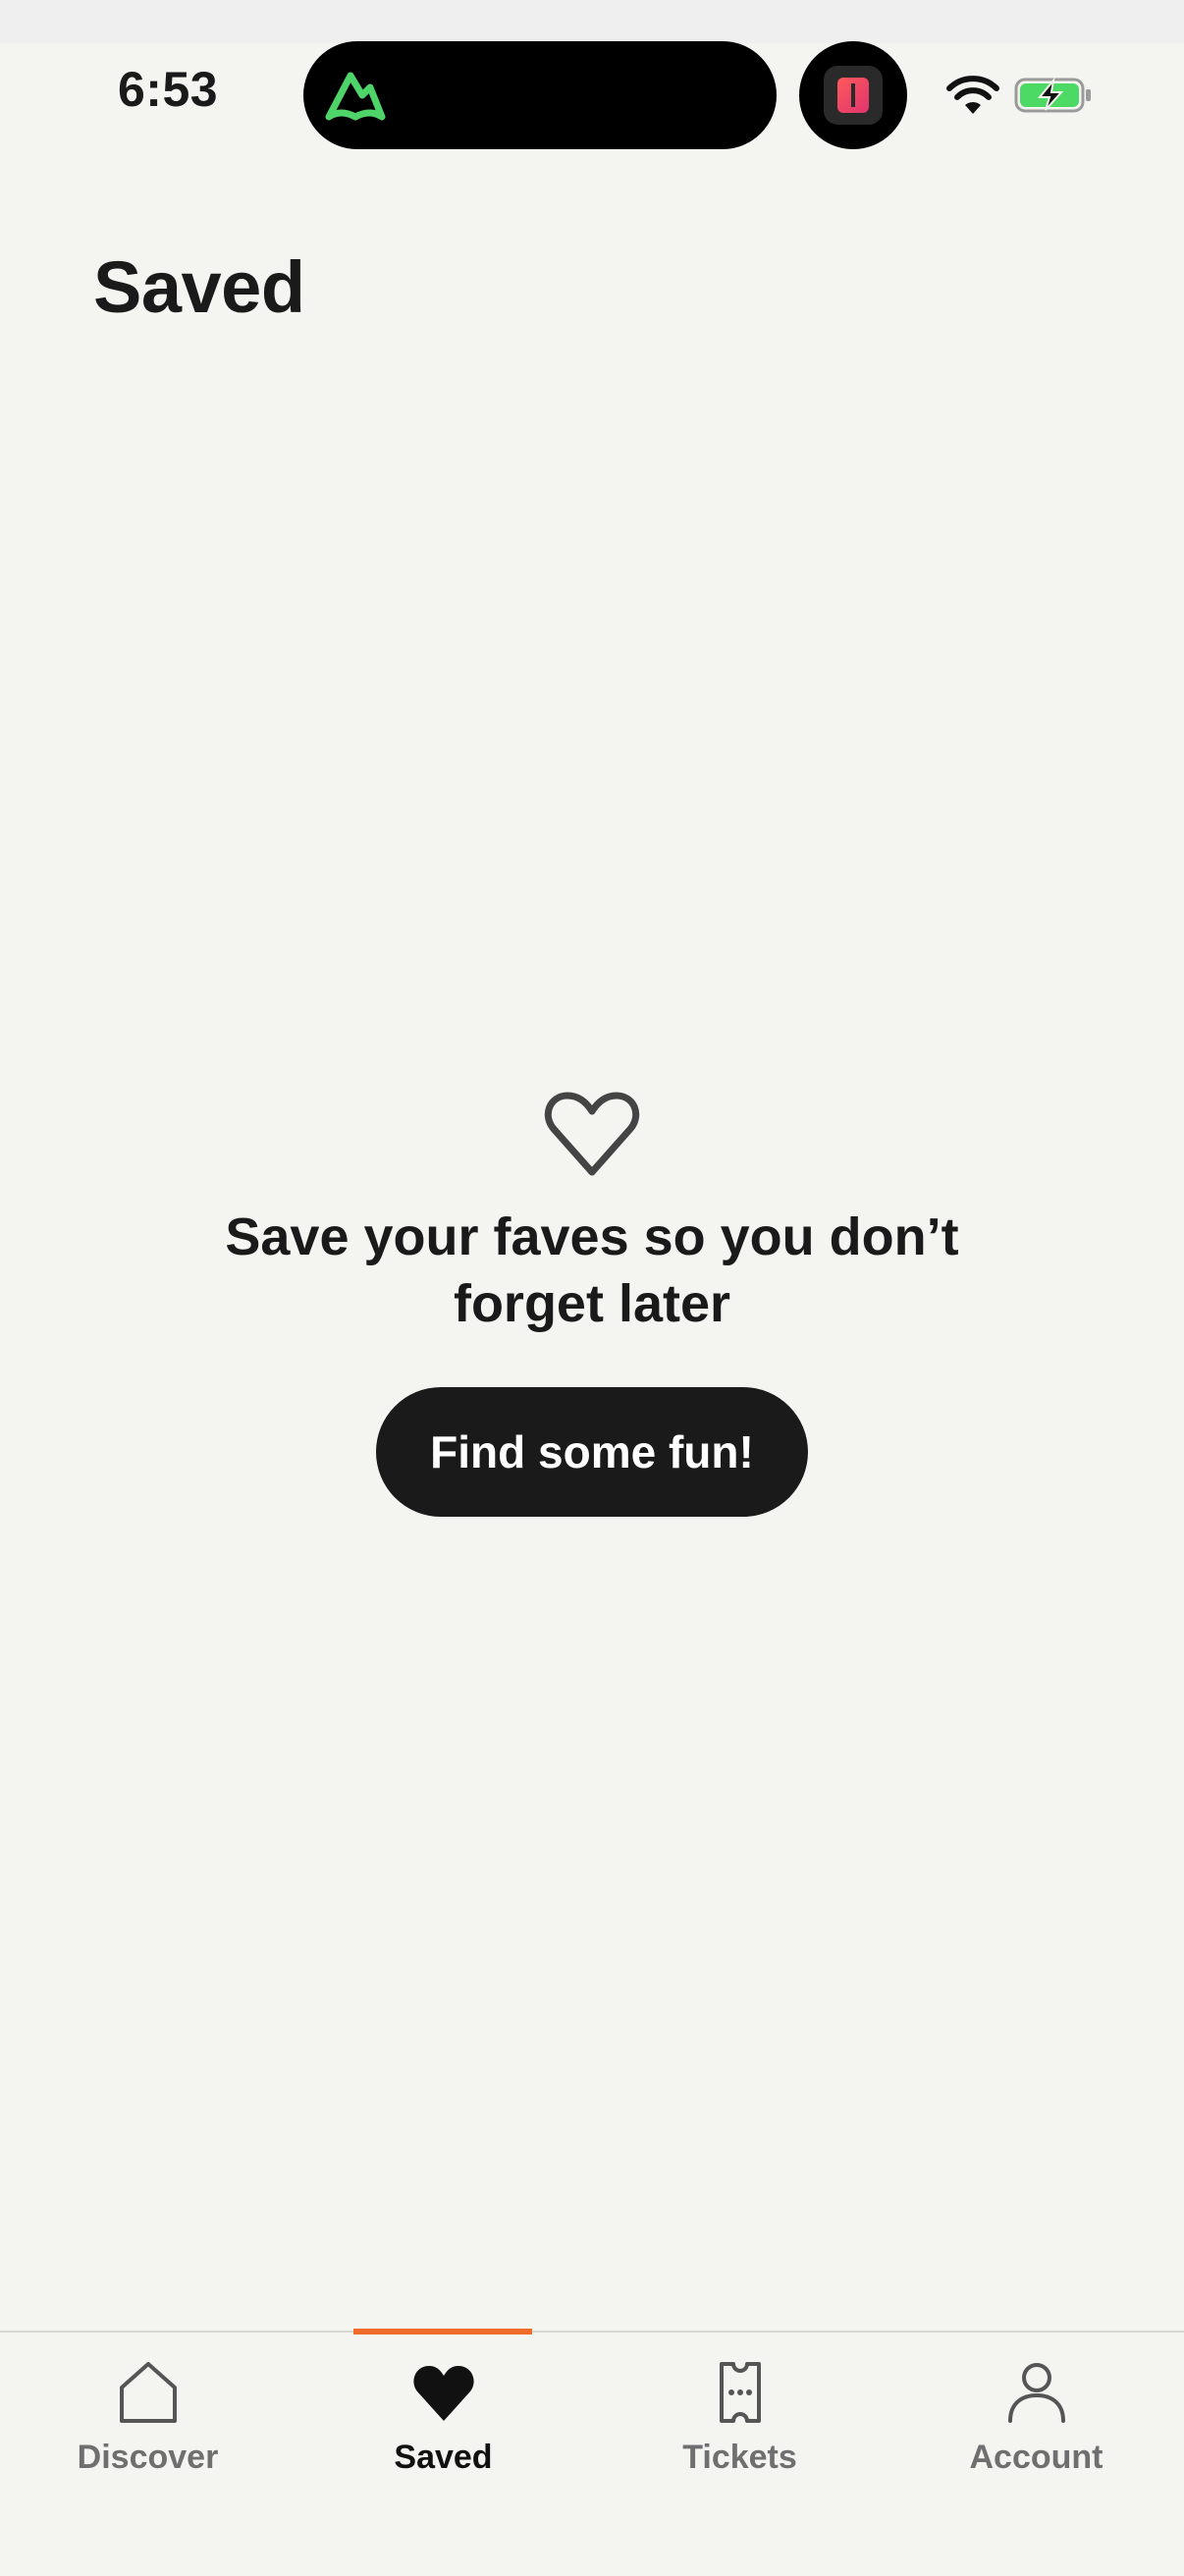  I want to click on find-some-fun-button: Find some fun!, so click(592, 1452).